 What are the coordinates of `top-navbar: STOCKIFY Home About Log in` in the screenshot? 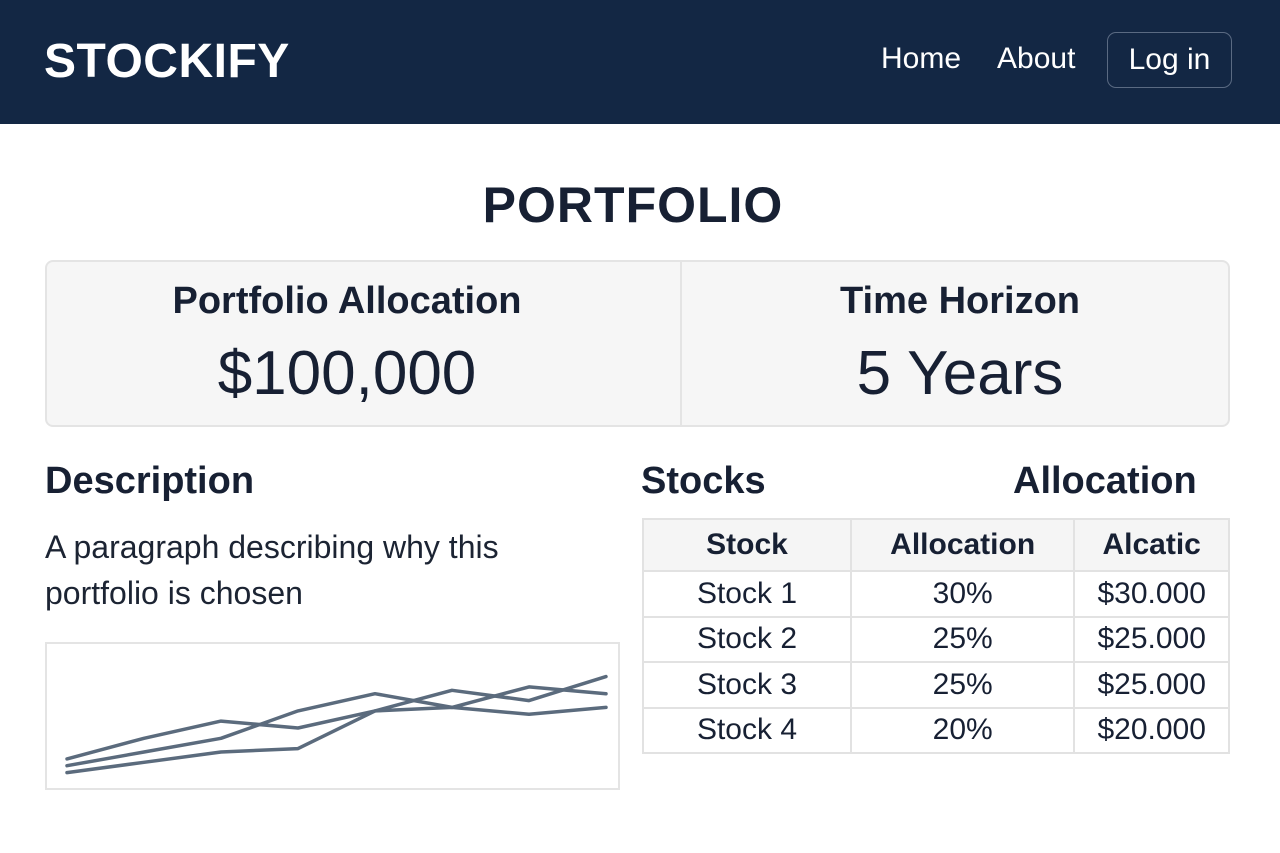 It's located at (640, 62).